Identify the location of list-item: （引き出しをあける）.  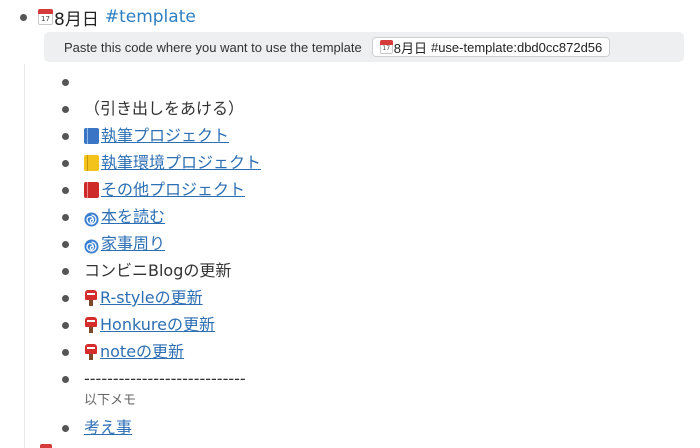
(372, 109).